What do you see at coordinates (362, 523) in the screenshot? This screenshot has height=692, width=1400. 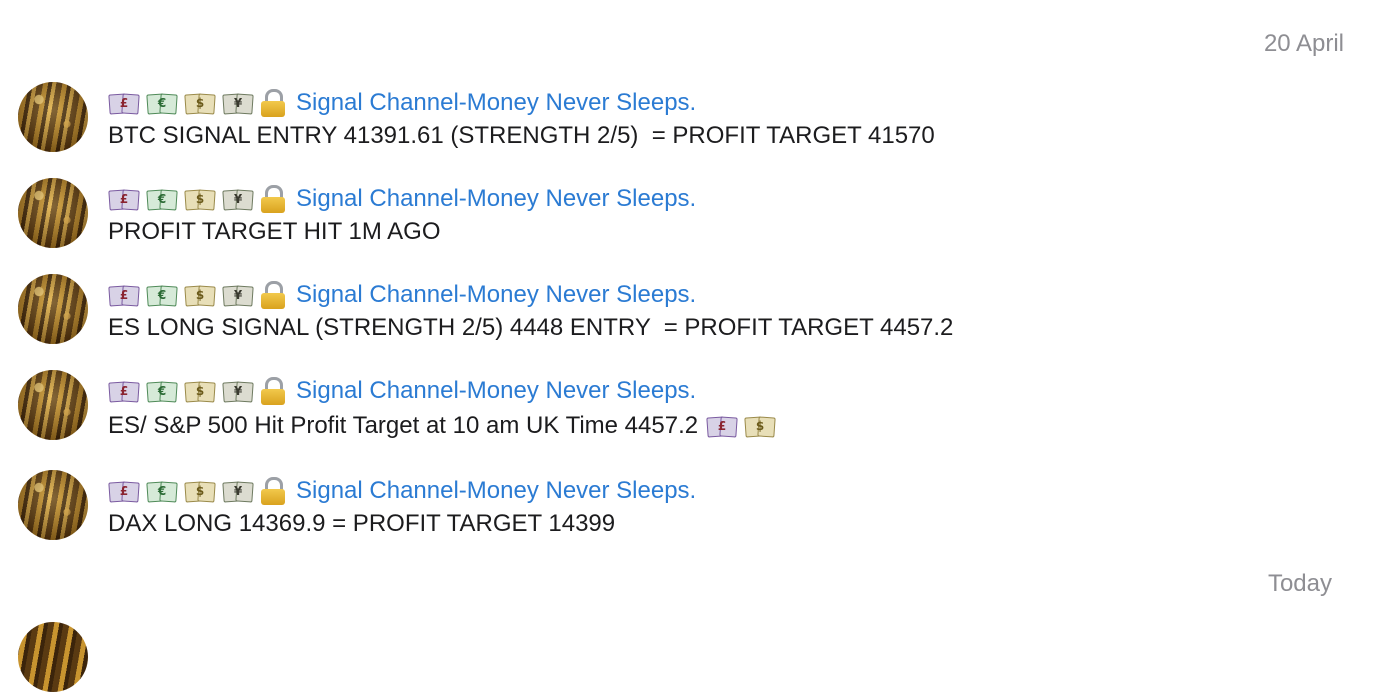 I see `message-text: DAX LONG 14369.9 = PROFIT TARGET 14399` at bounding box center [362, 523].